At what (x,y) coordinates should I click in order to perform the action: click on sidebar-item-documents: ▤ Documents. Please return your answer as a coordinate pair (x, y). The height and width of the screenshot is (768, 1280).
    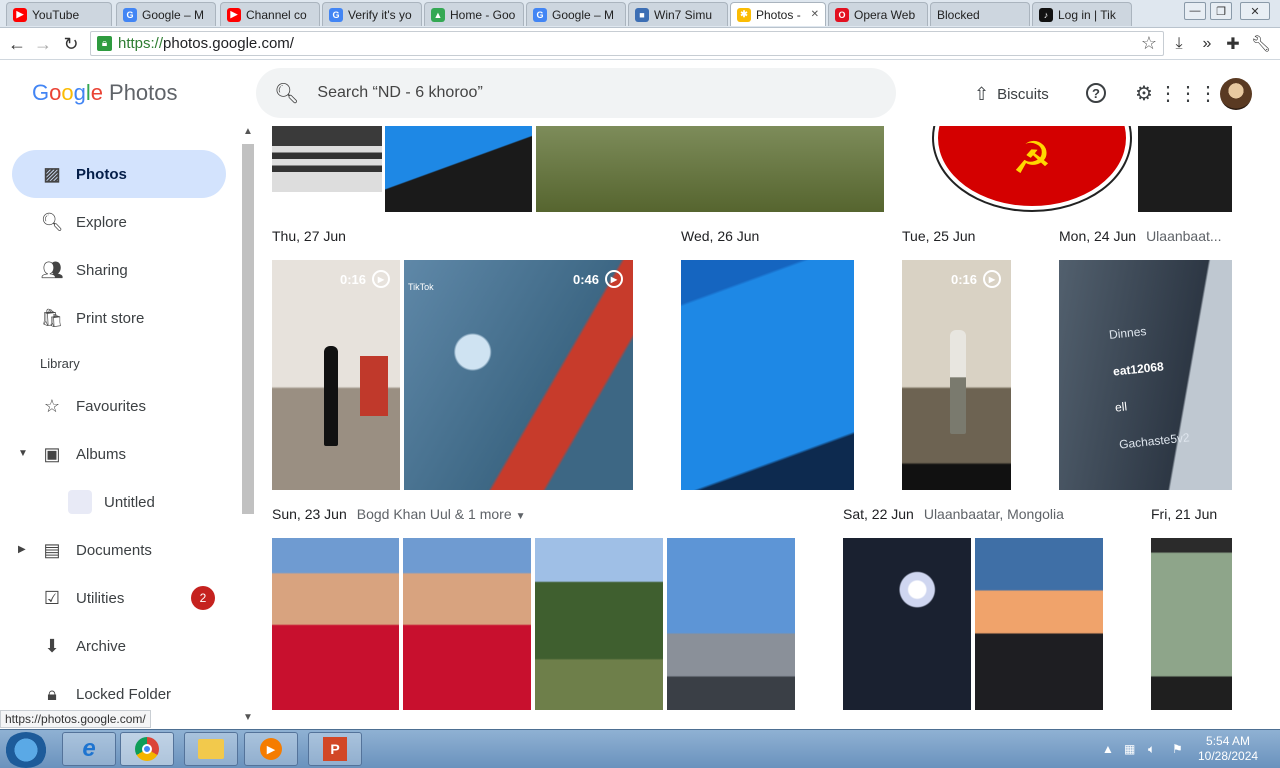
    Looking at the image, I should click on (119, 550).